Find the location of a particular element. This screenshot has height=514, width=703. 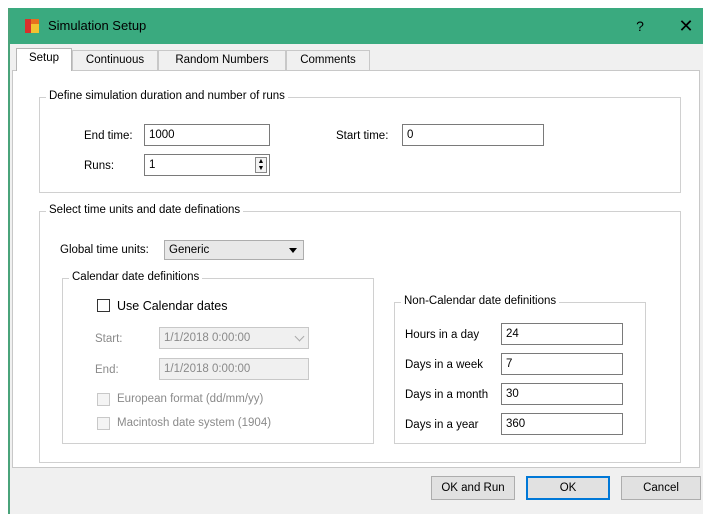

european-format-label: European format (dd/mm/yy) is located at coordinates (190, 399).